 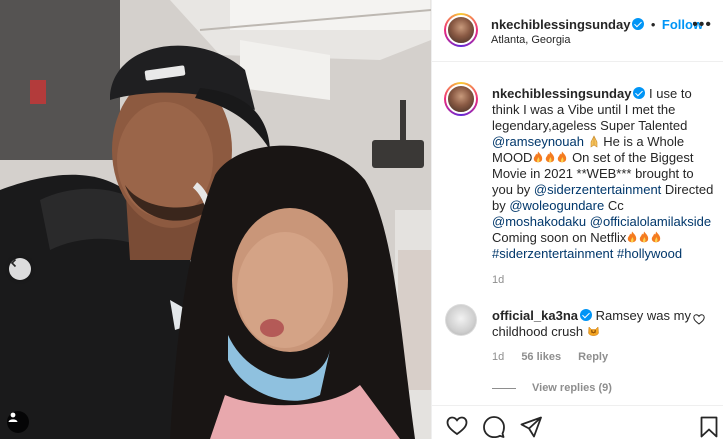 I want to click on comment-meta: 1d 56 likes Reply, so click(x=557, y=357).